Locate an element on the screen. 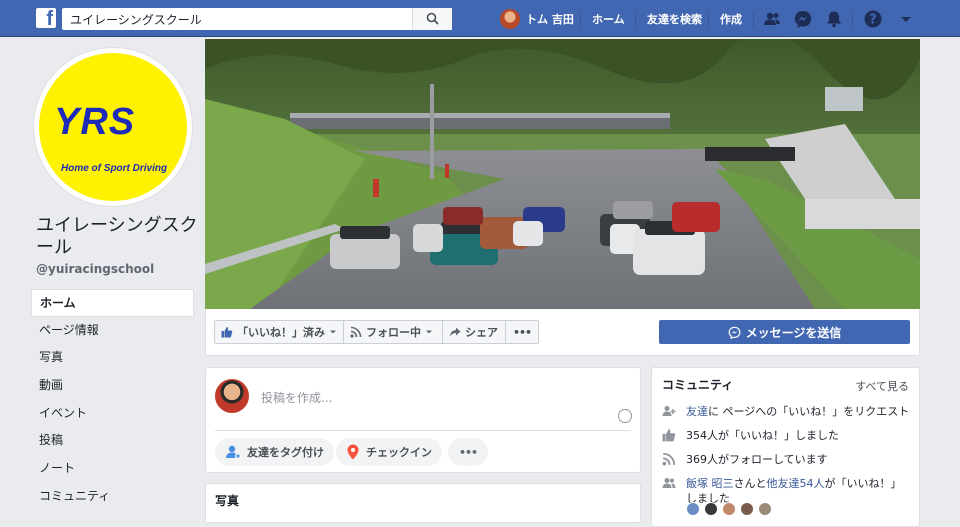 The height and width of the screenshot is (527, 960). tag-friends-button: 友達をタグ付け is located at coordinates (274, 452).